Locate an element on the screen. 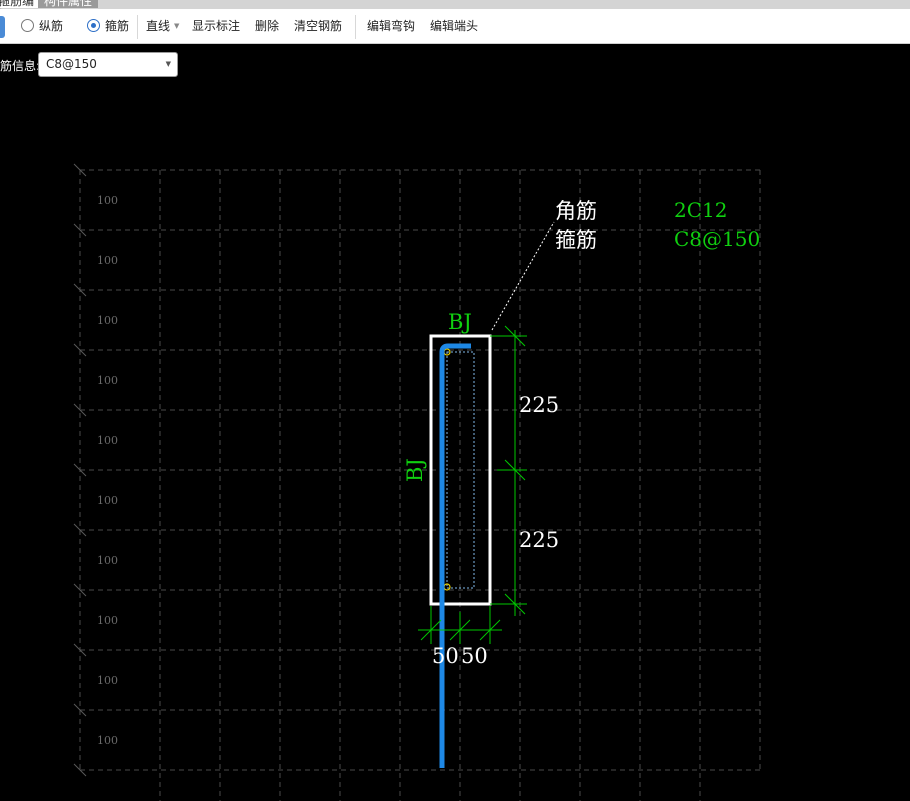 The width and height of the screenshot is (910, 801). stirrup-leg is located at coordinates (455, 555).